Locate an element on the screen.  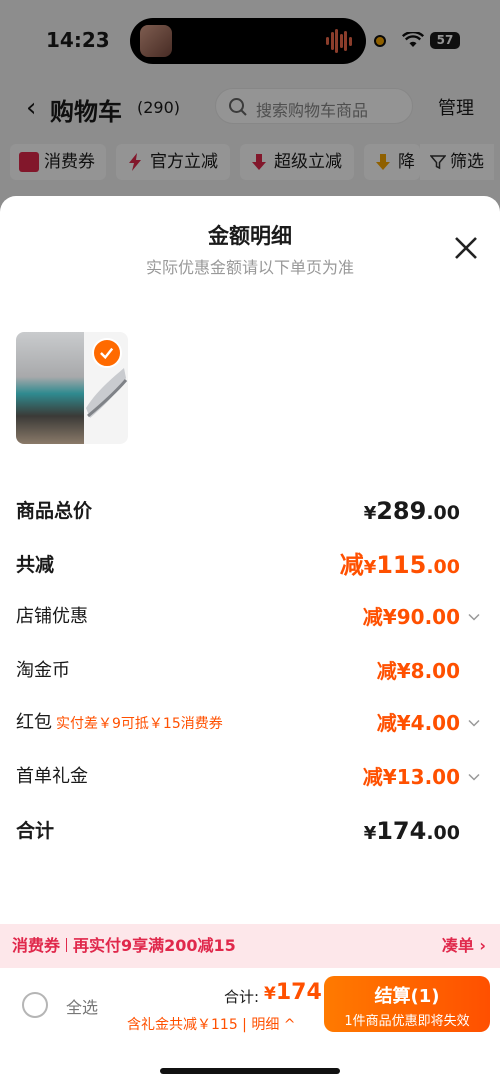
price-row-label: 店铺优惠 is located at coordinates (52, 616).